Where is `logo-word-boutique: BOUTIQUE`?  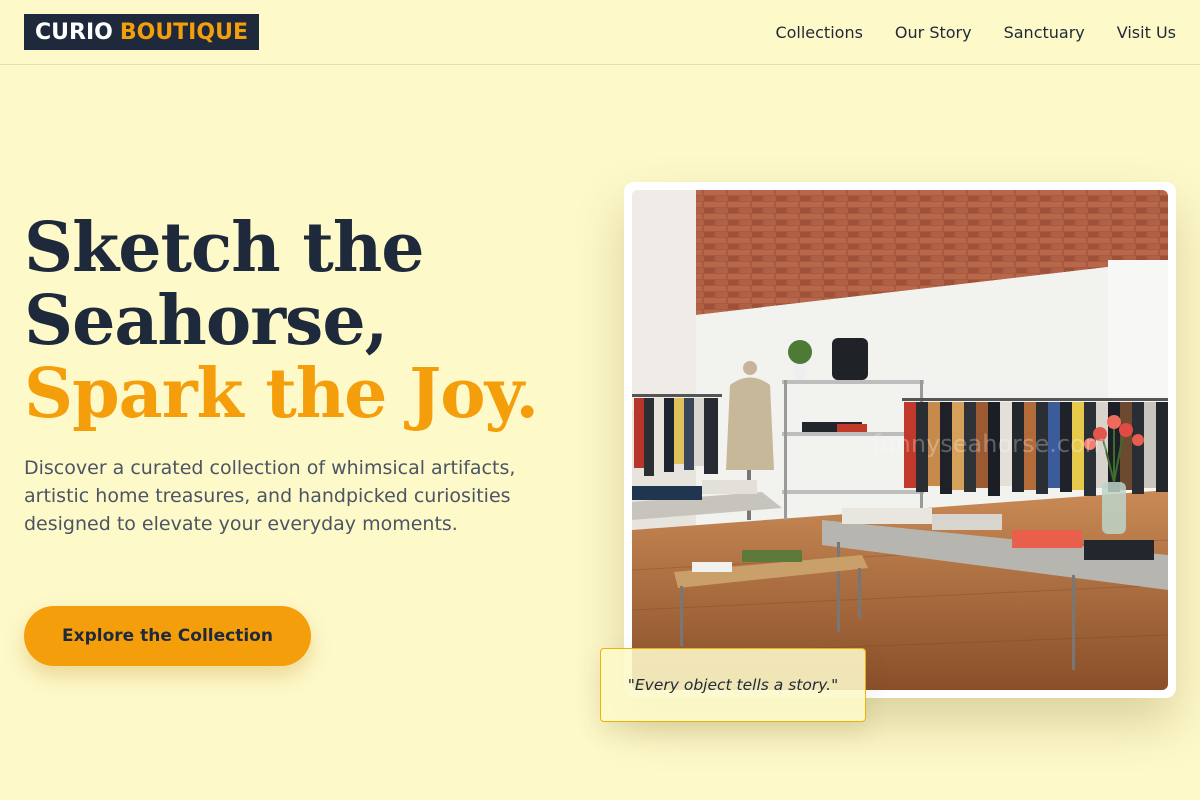 logo-word-boutique: BOUTIQUE is located at coordinates (183, 32).